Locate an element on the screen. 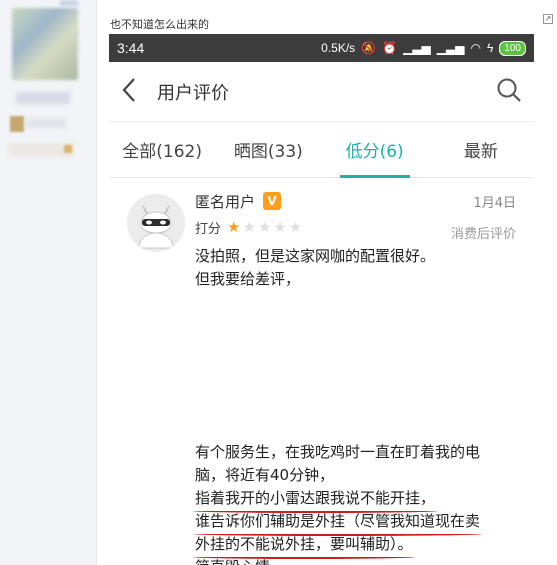  back-button is located at coordinates (129, 92).